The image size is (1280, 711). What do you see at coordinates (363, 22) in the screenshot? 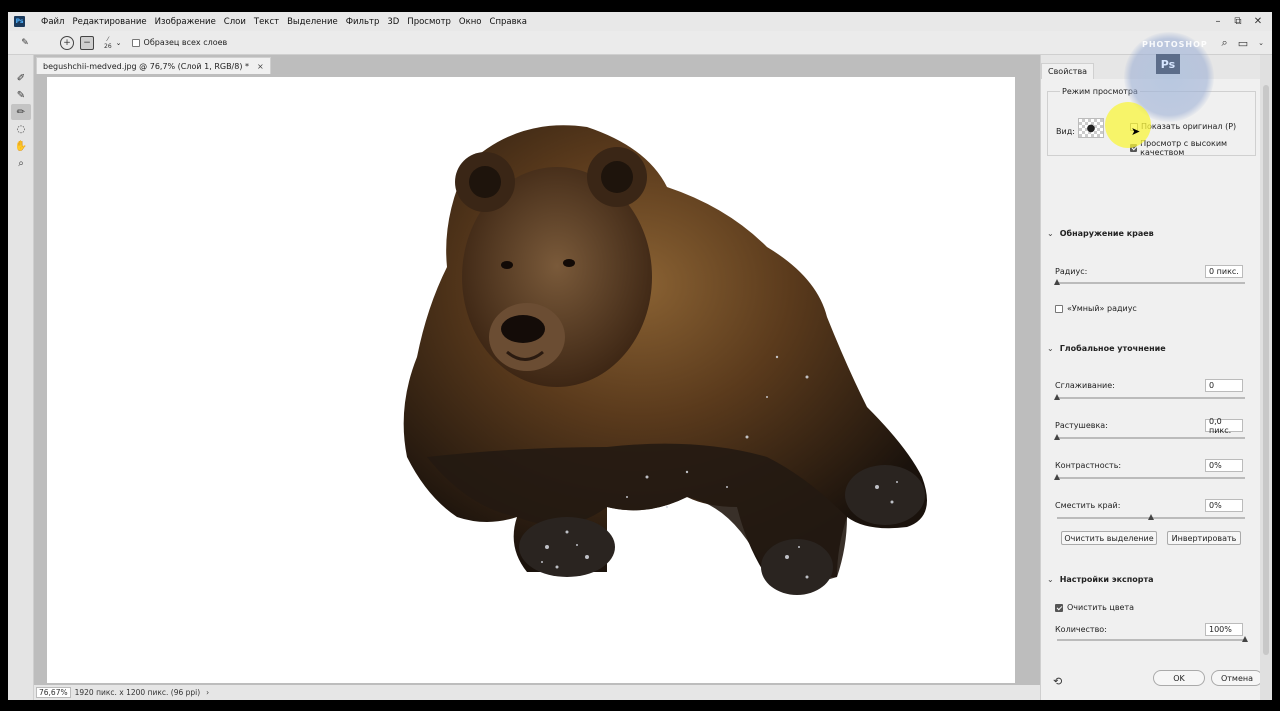
I see `menu-filter: Фильтр` at bounding box center [363, 22].